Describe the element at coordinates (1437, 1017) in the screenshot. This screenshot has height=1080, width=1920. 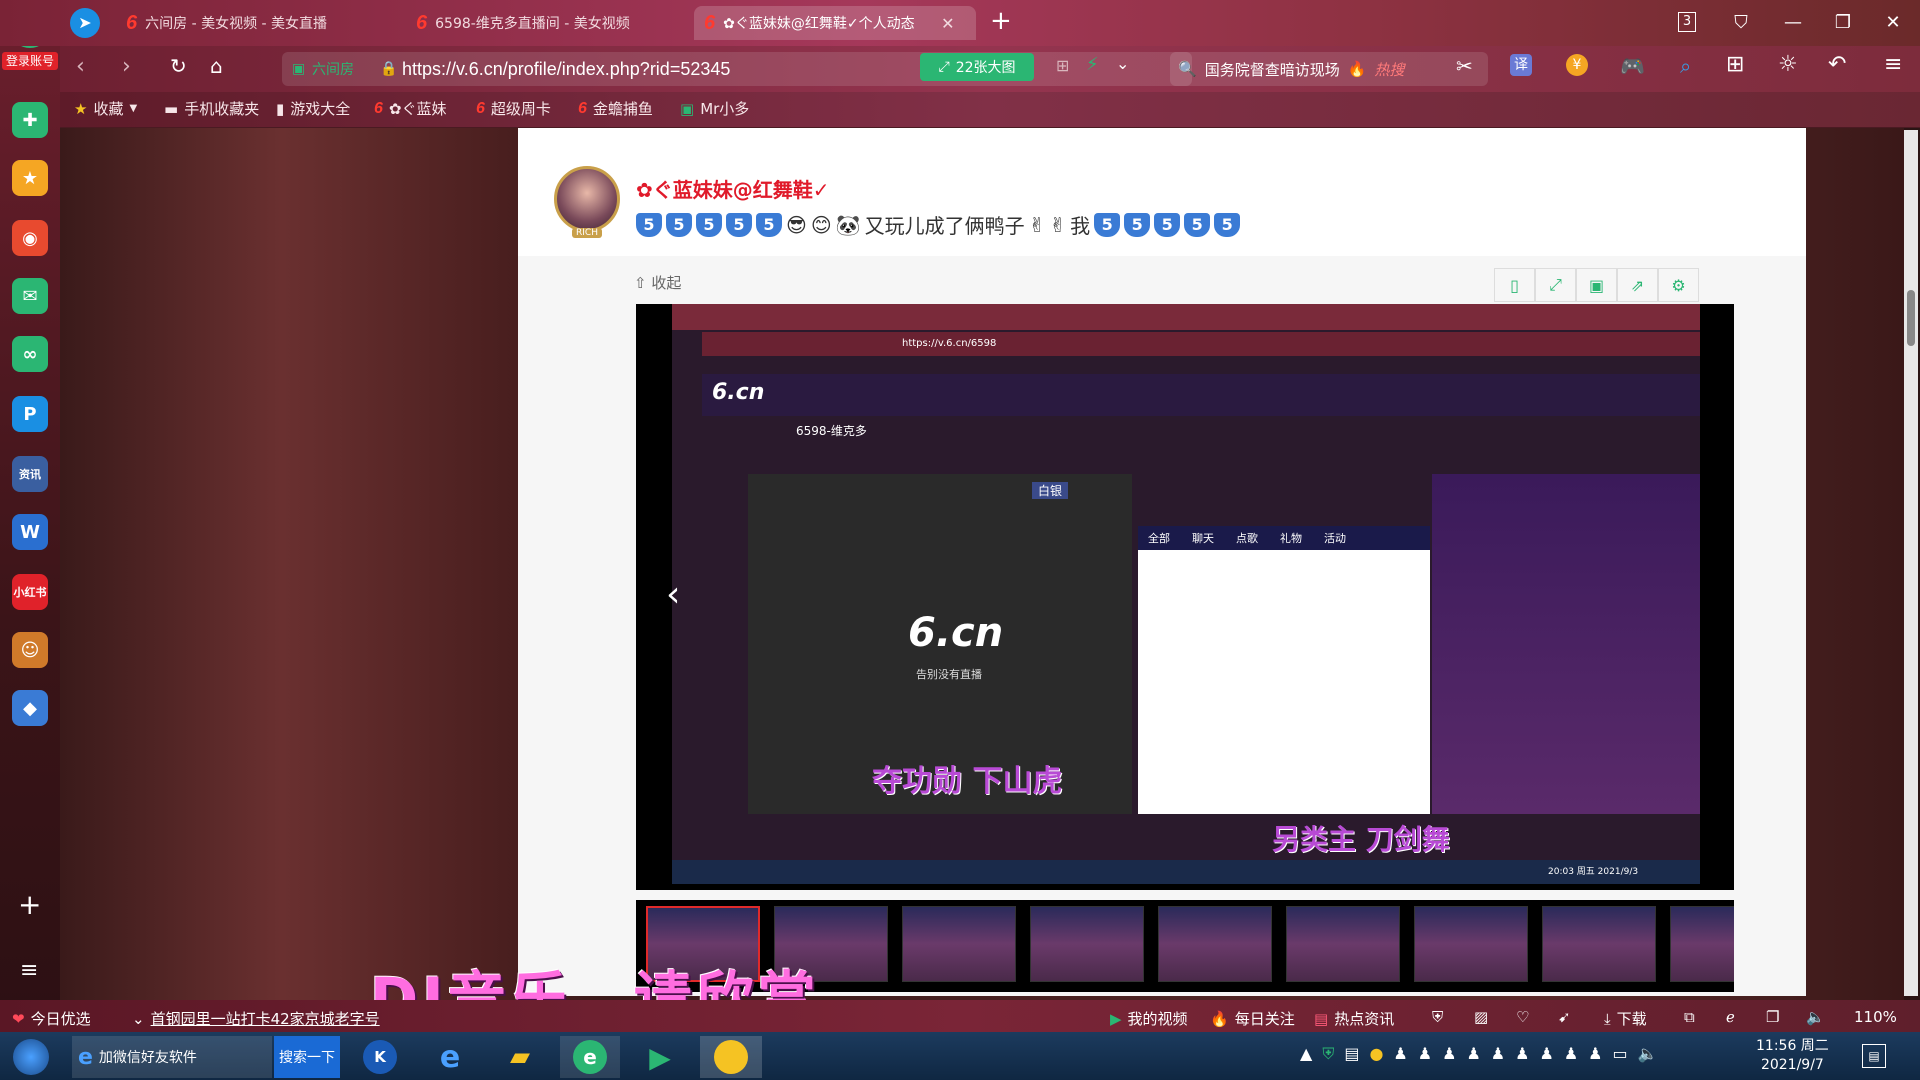
I see `shield-icon: ⛨` at that location.